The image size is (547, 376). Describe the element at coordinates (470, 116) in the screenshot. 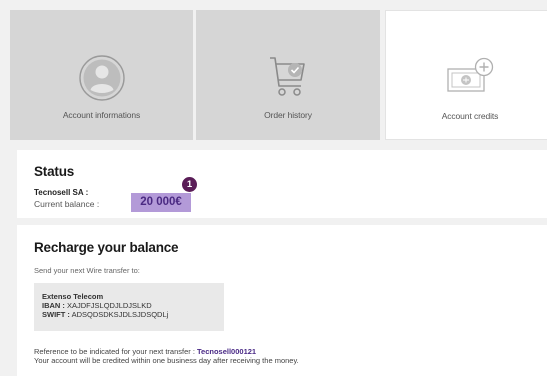

I see `tab-label: Account credits` at that location.